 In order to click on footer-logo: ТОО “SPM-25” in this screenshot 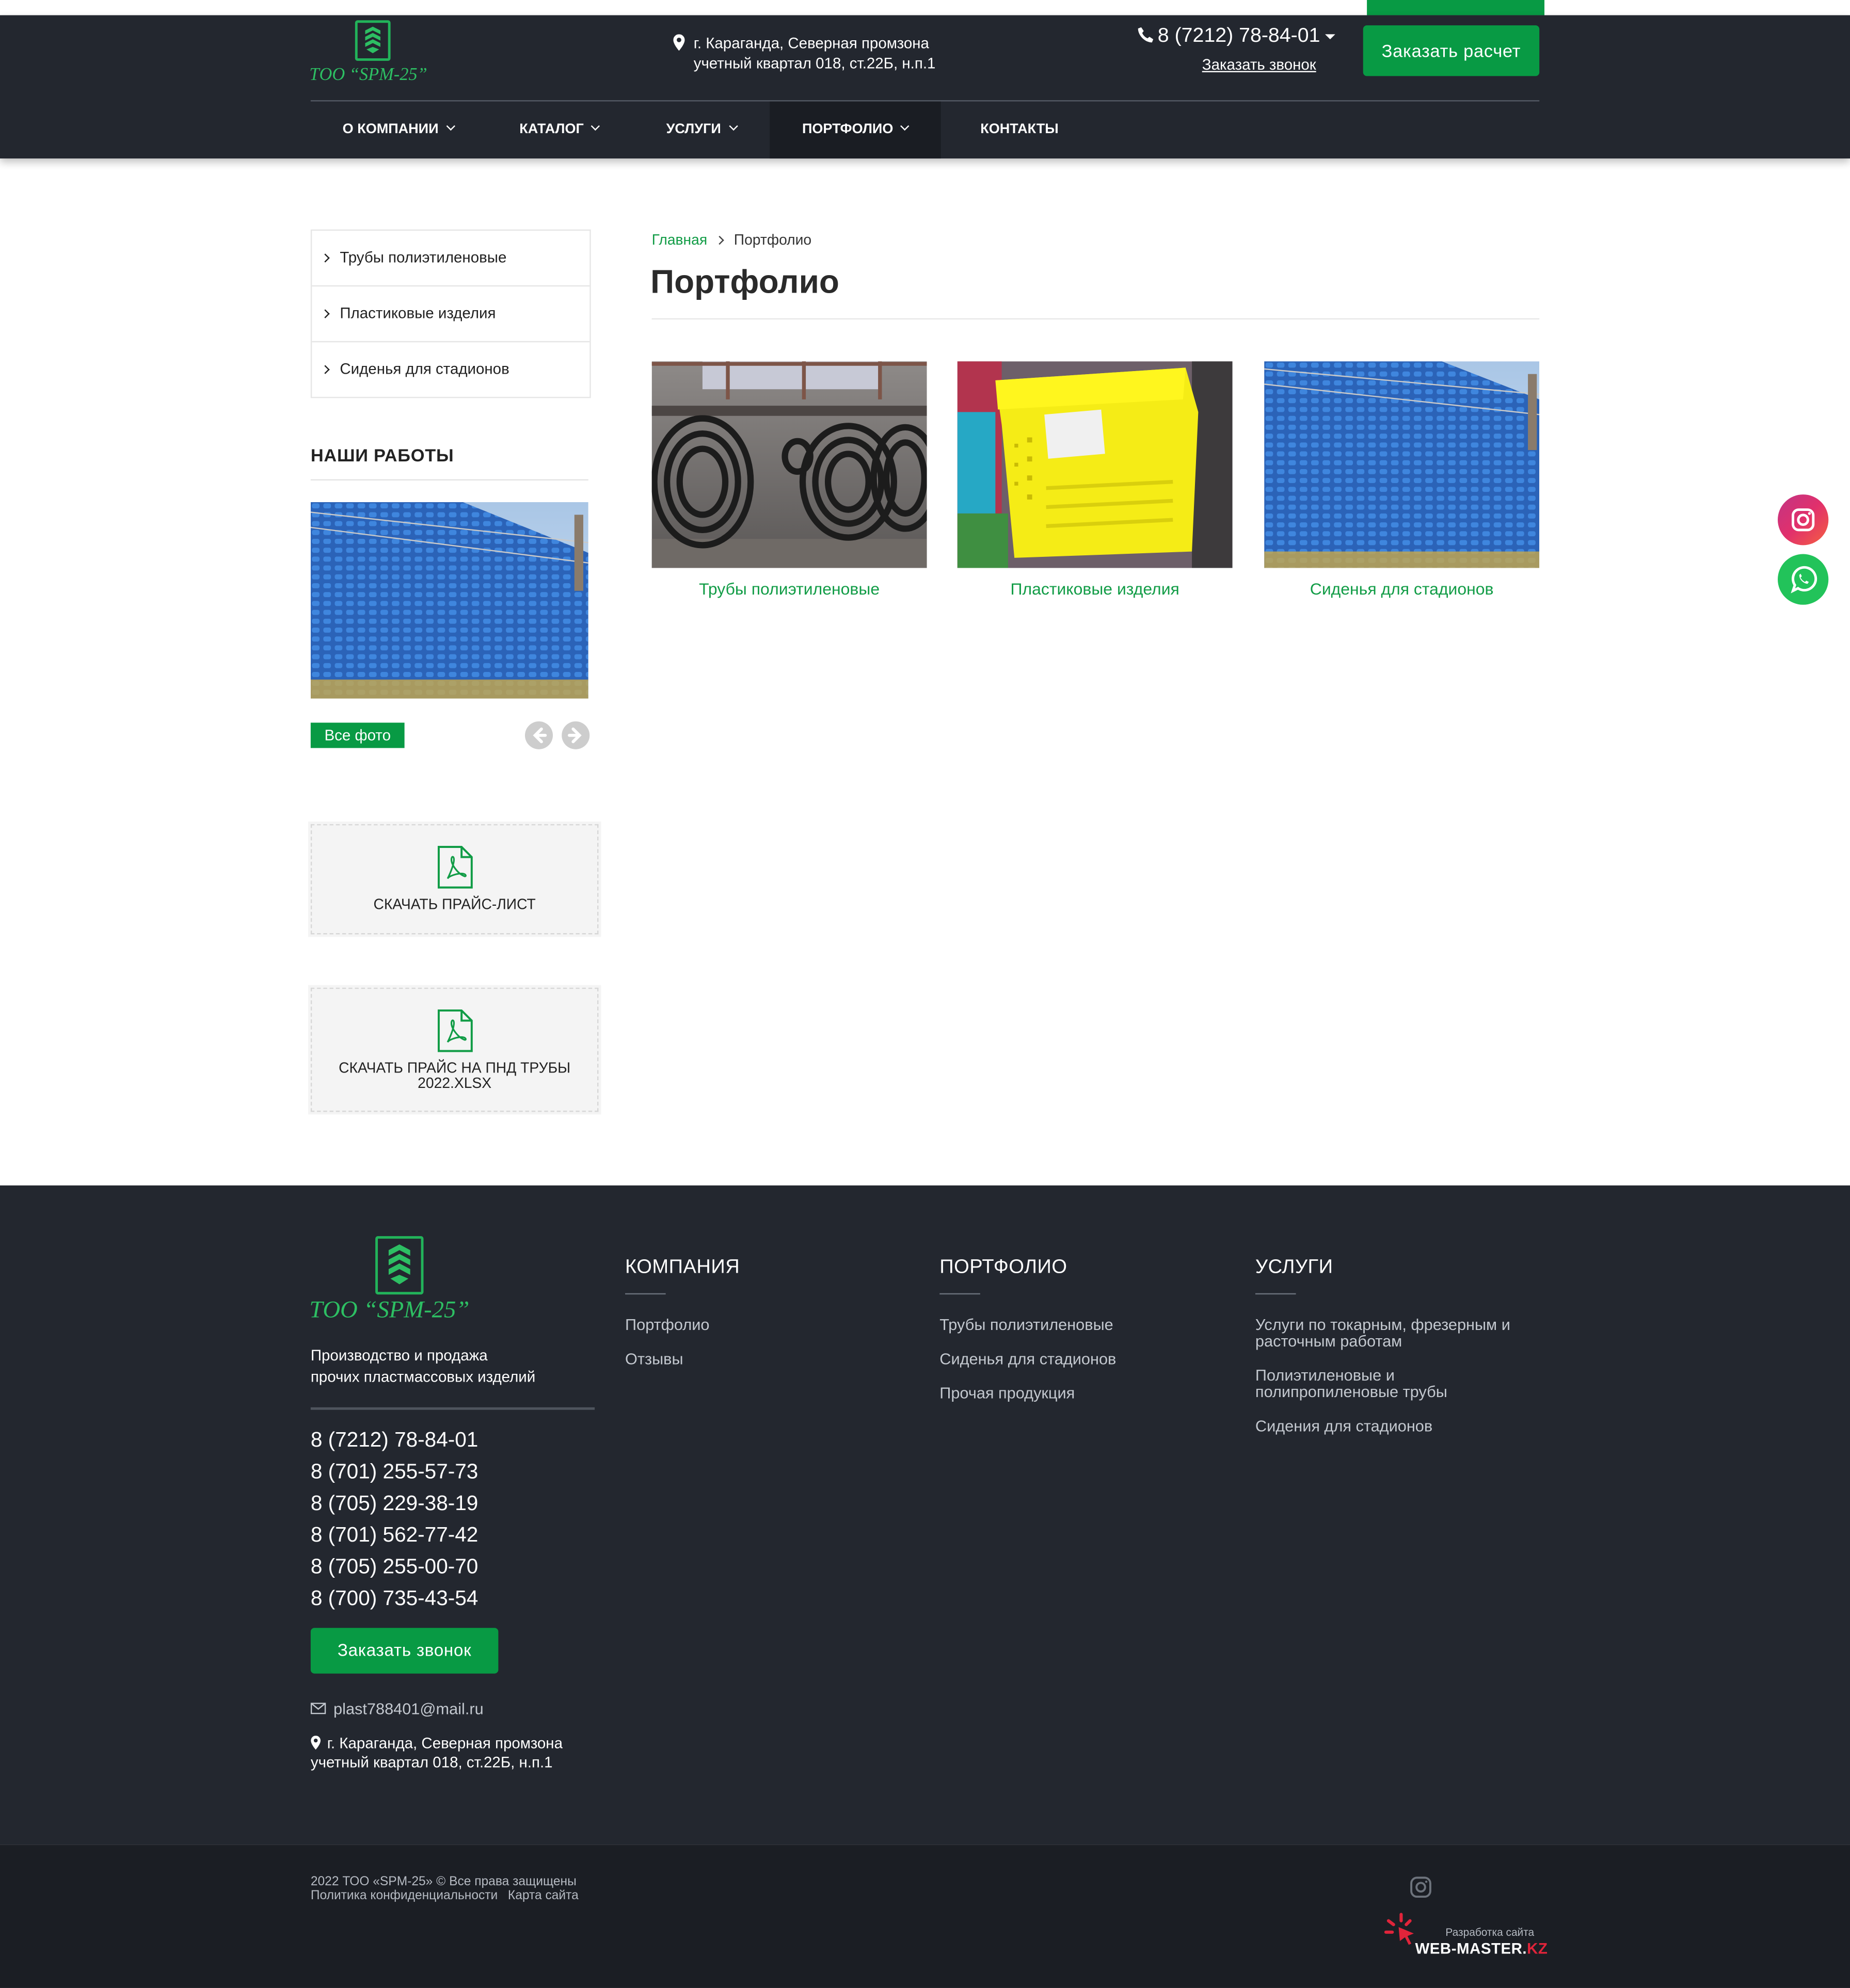, I will do `click(404, 1280)`.